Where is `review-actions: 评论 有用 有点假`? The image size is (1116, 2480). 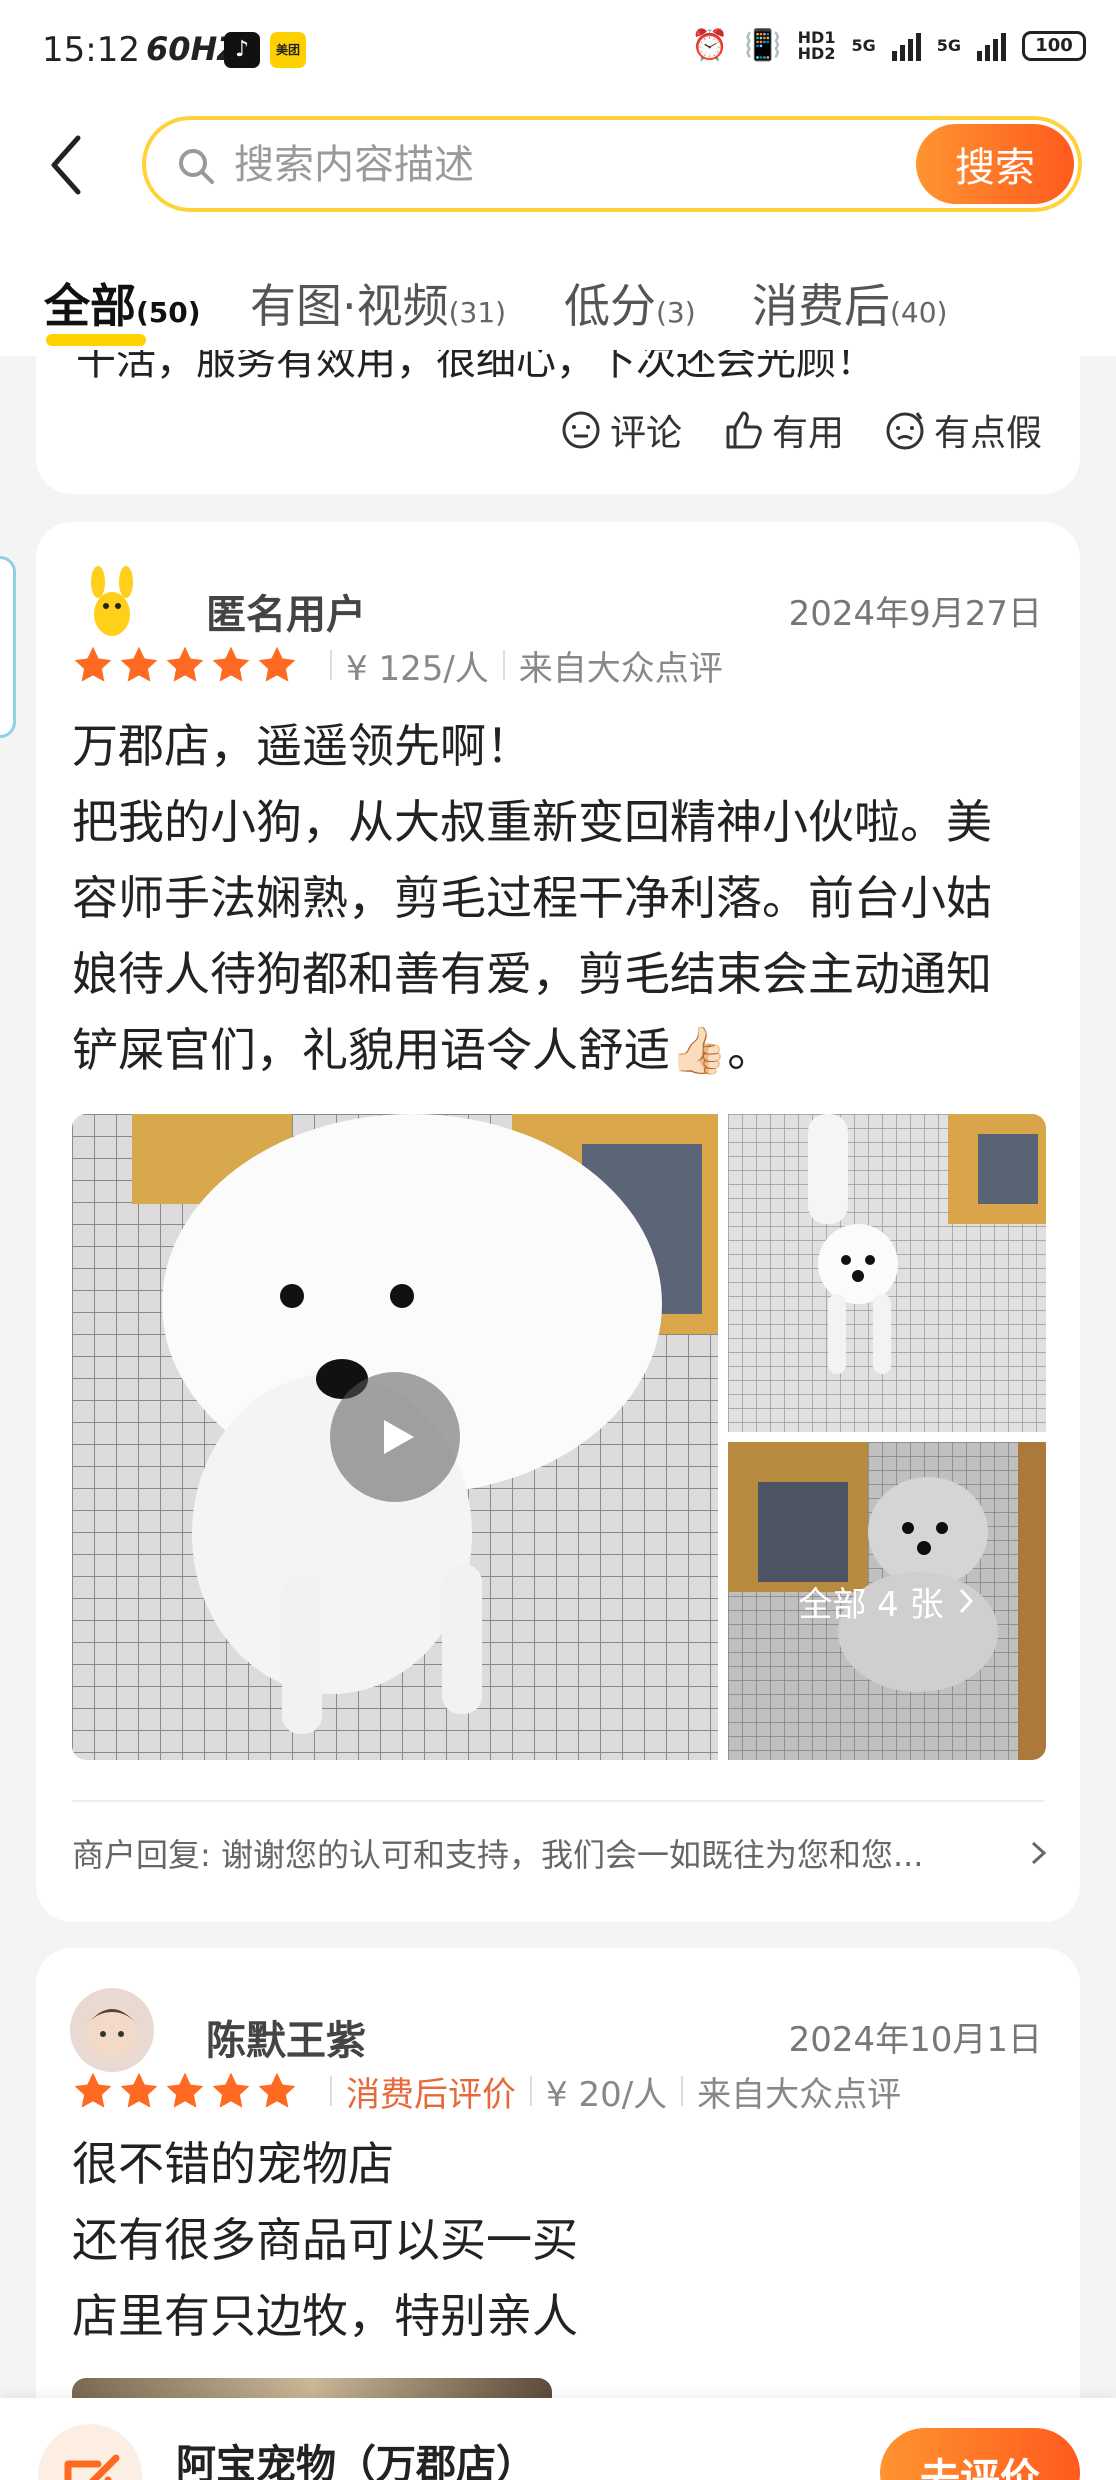
review-actions: 评论 有用 有点假 is located at coordinates (801, 430).